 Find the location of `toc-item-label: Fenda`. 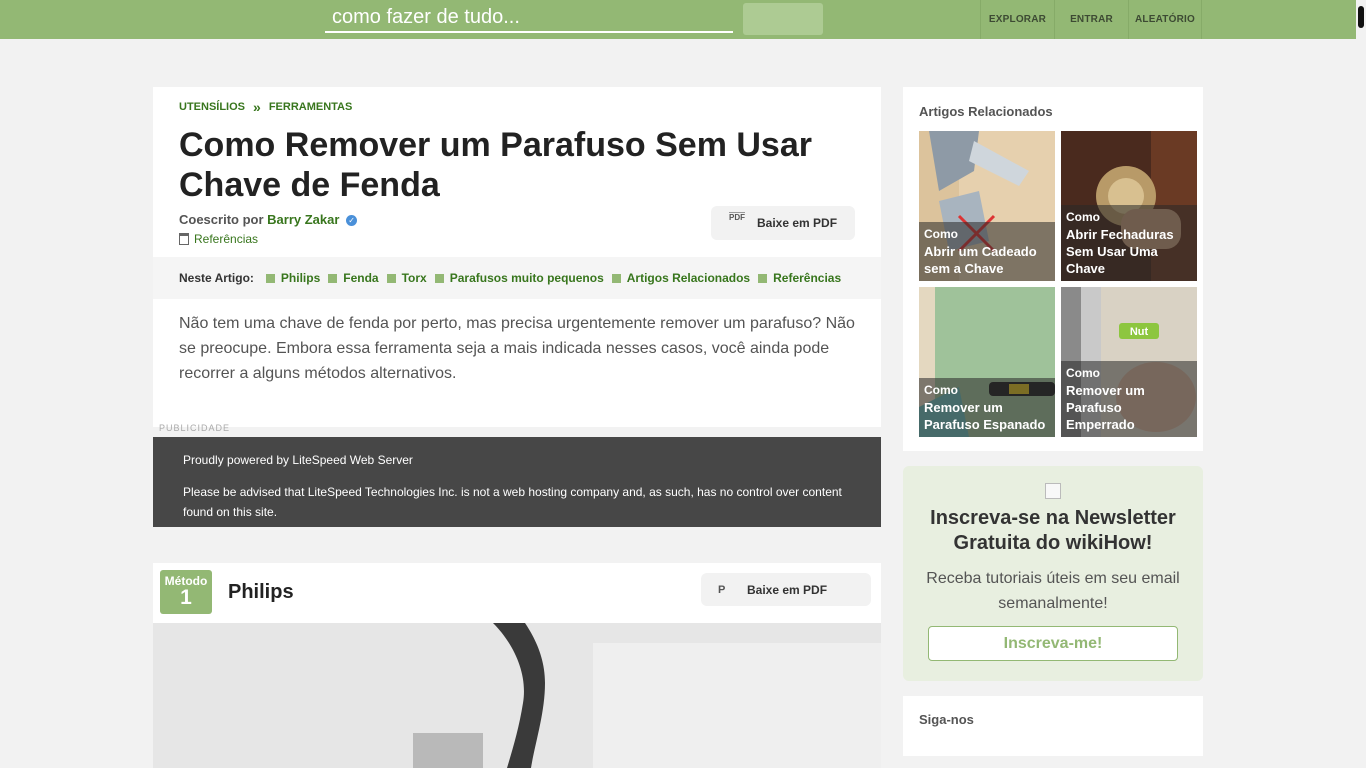

toc-item-label: Fenda is located at coordinates (361, 278).